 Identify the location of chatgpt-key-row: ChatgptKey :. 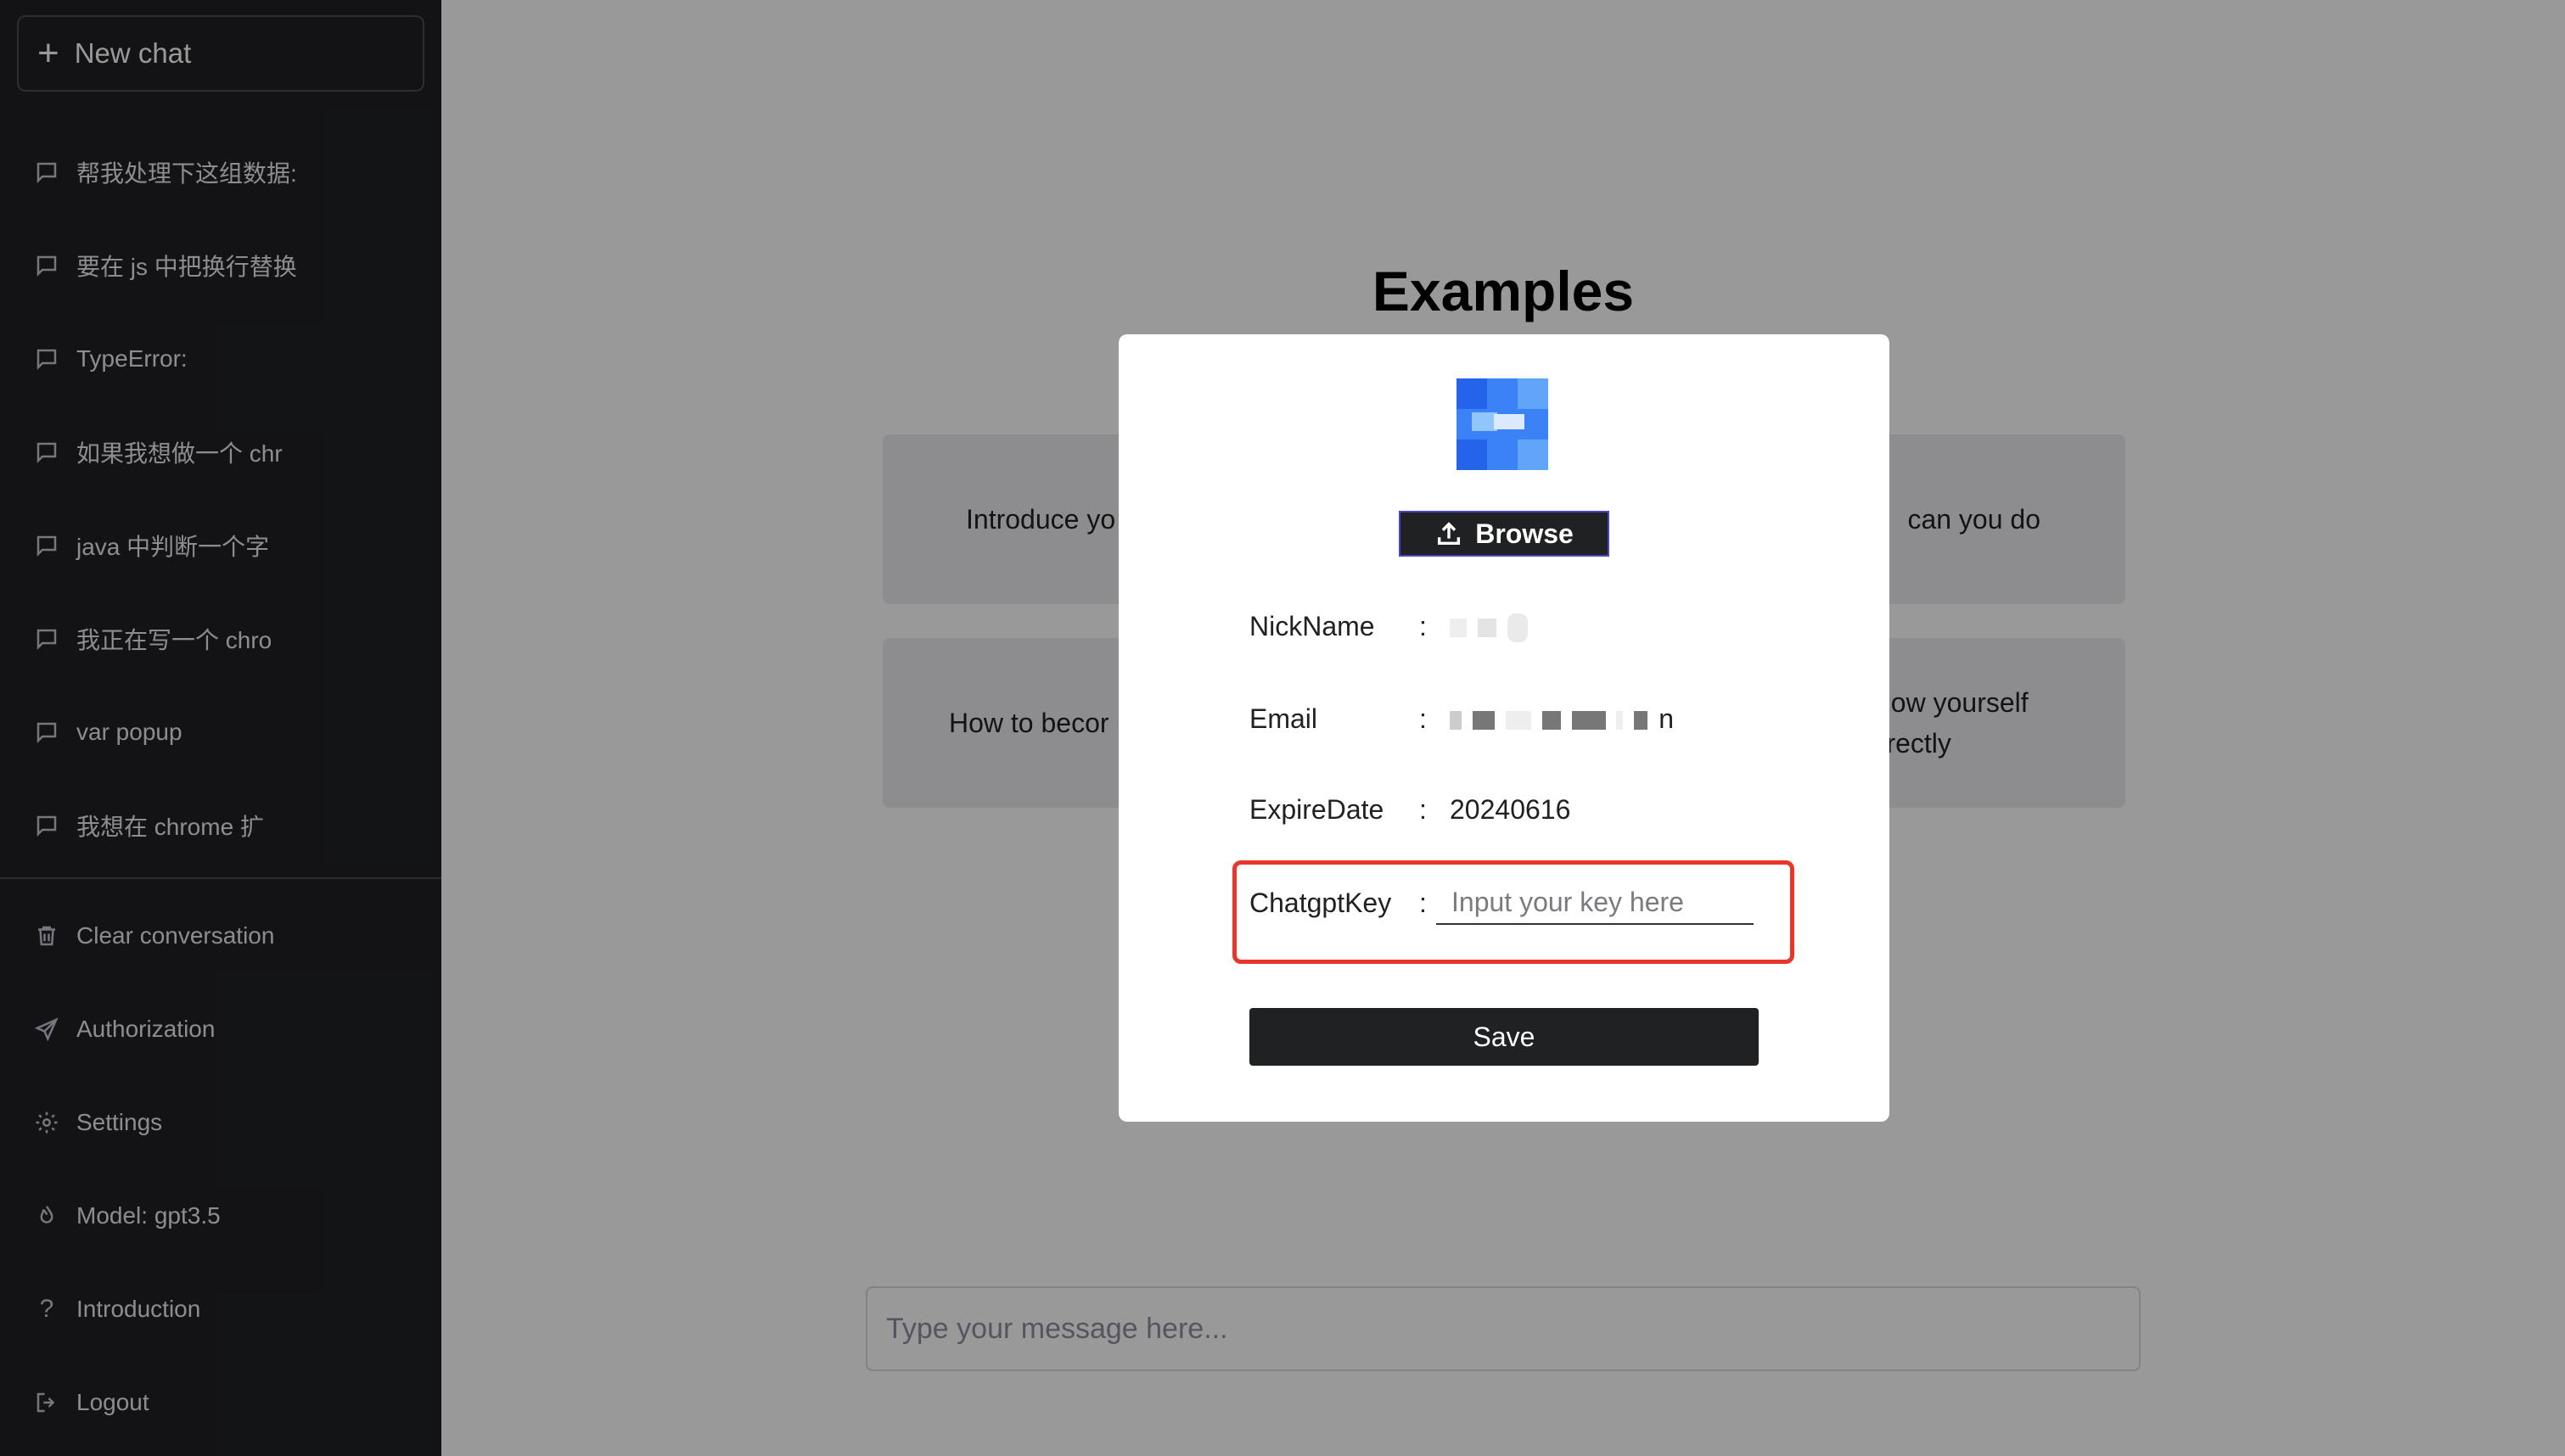
(1501, 902).